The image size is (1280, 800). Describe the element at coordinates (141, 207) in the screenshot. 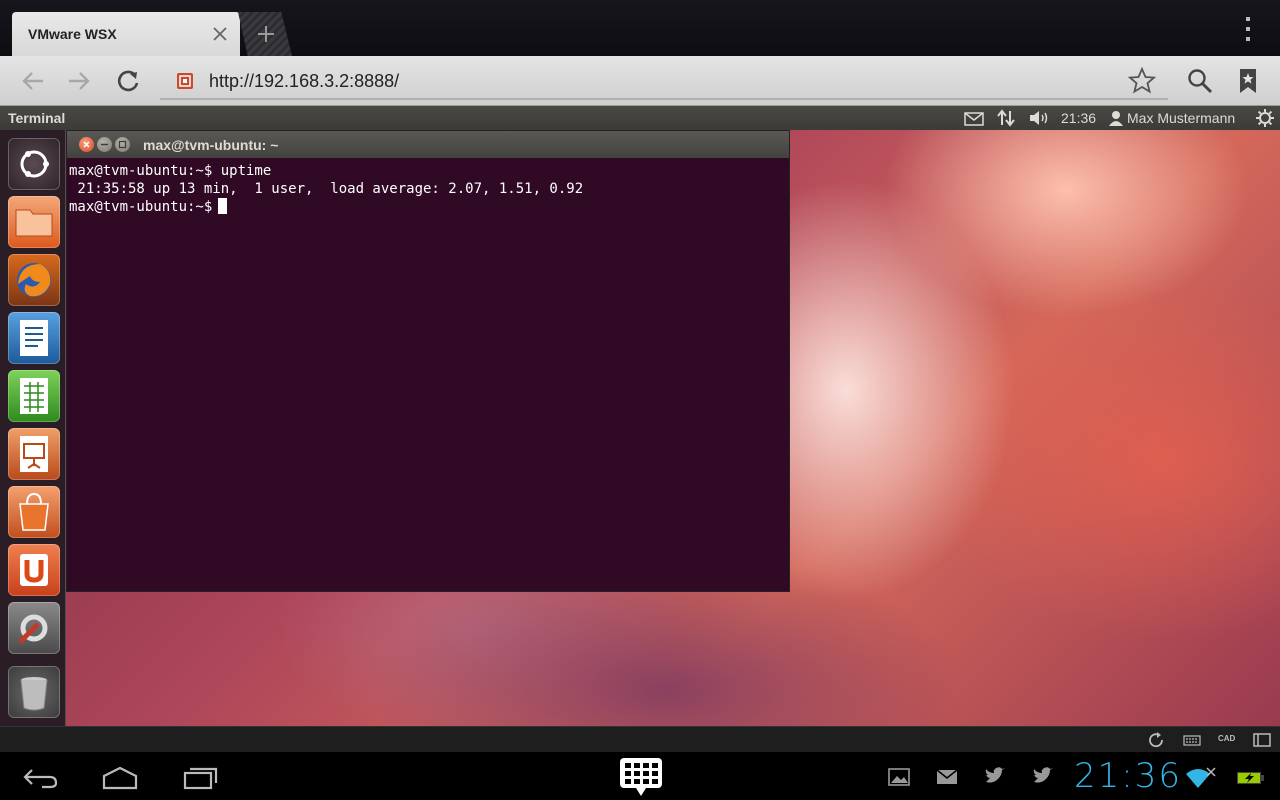

I see `terminal-prompt: max@tvm-ubuntu:~$` at that location.